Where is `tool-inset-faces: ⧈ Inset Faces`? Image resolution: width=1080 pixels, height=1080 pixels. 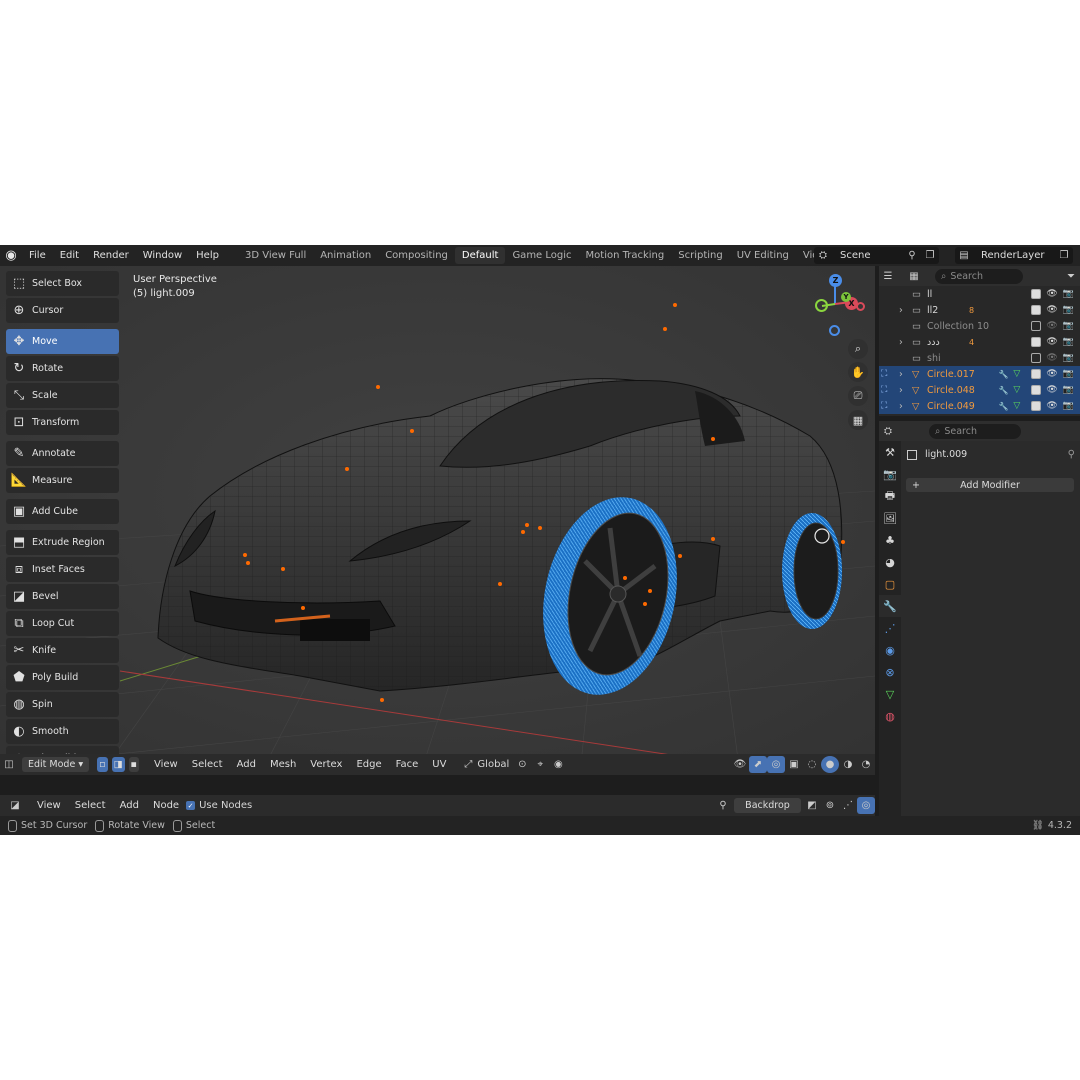
tool-inset-faces: ⧈ Inset Faces is located at coordinates (62, 569).